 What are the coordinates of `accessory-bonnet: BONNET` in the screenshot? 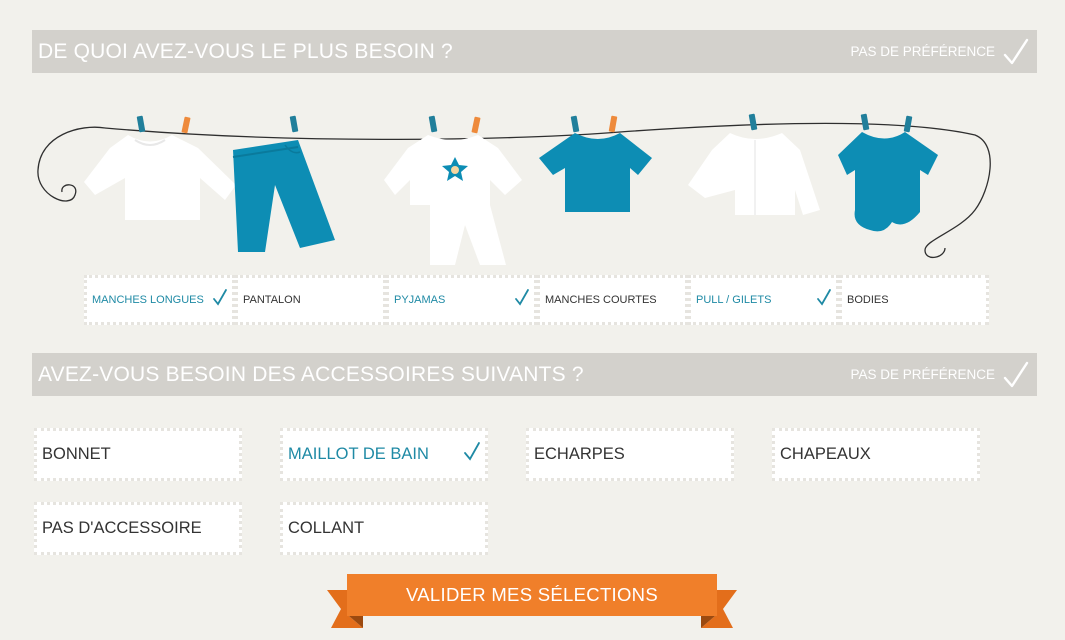 It's located at (138, 454).